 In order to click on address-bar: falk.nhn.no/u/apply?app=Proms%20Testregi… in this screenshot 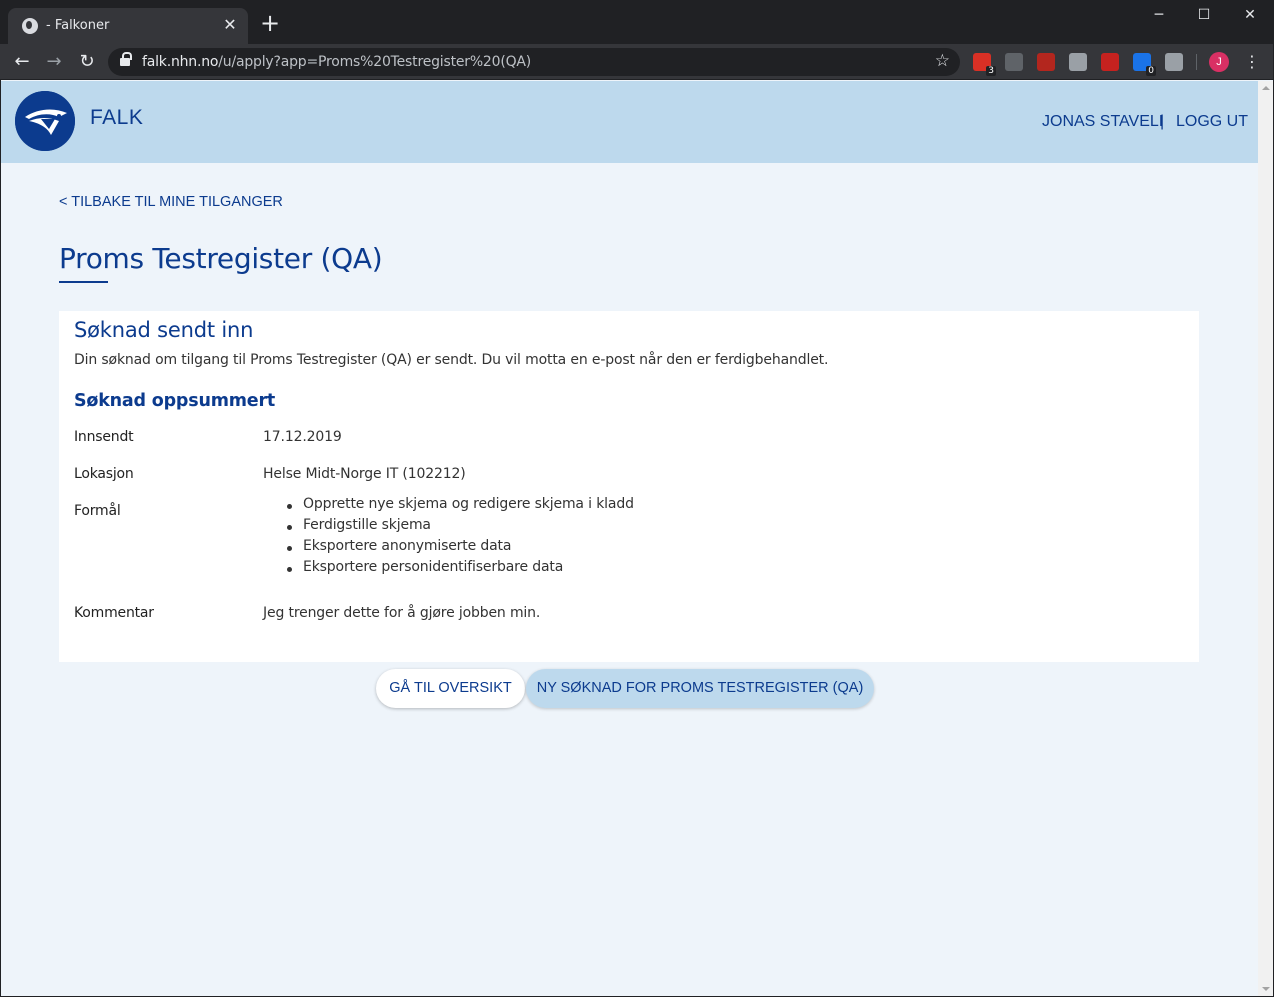, I will do `click(534, 62)`.